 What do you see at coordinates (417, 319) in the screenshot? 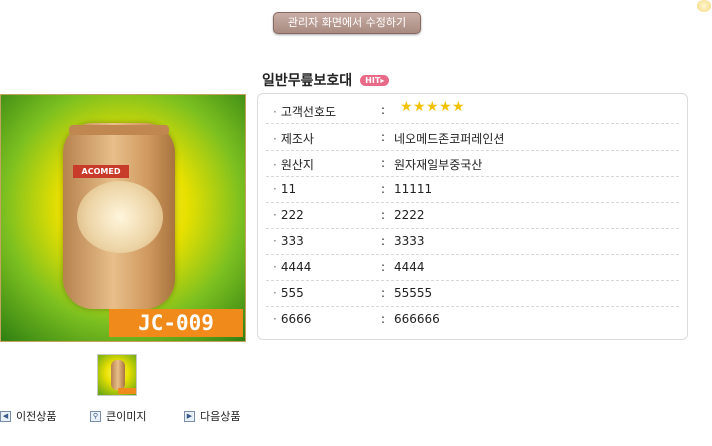
I see `info-value: 666666` at bounding box center [417, 319].